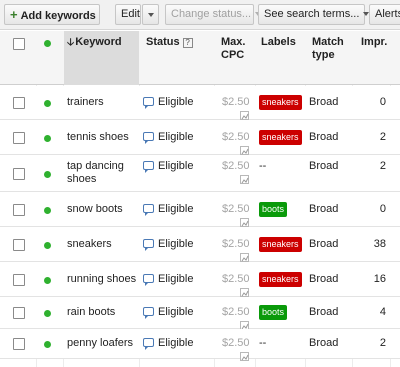 The width and height of the screenshot is (400, 367). I want to click on keyword-column-header: 🡣Keyword, so click(94, 42).